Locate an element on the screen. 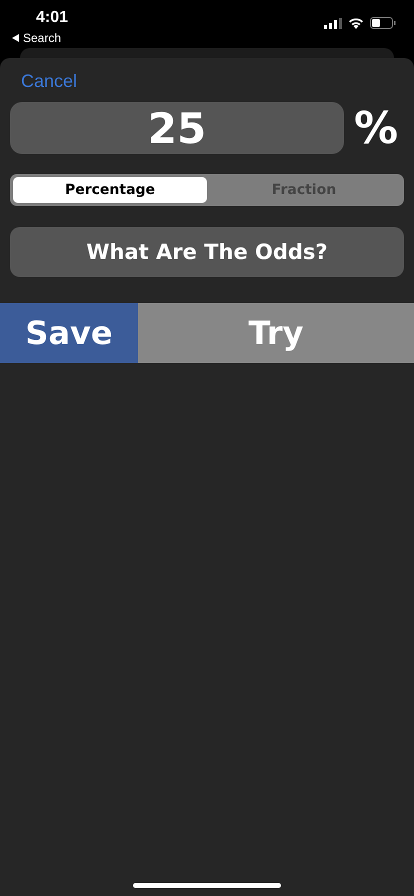 This screenshot has width=414, height=896. battery-icon is located at coordinates (383, 23).